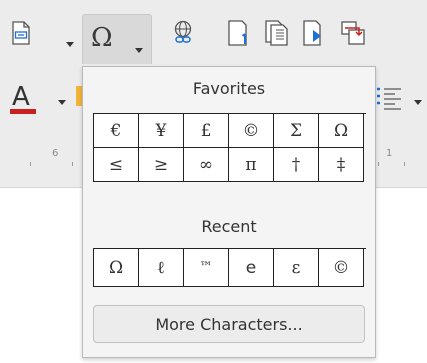 Image resolution: width=427 pixels, height=363 pixels. I want to click on recent-char-script-l: ℓ, so click(161, 268).